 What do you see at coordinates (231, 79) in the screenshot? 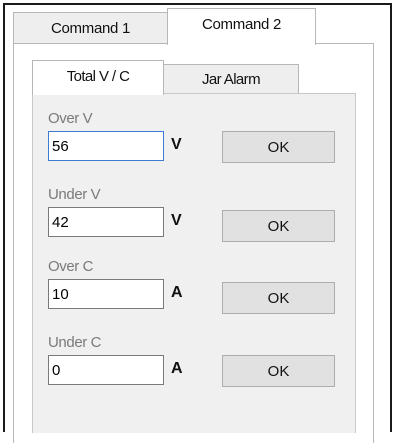
I see `tab-jar-alarm: Jar Alarm` at bounding box center [231, 79].